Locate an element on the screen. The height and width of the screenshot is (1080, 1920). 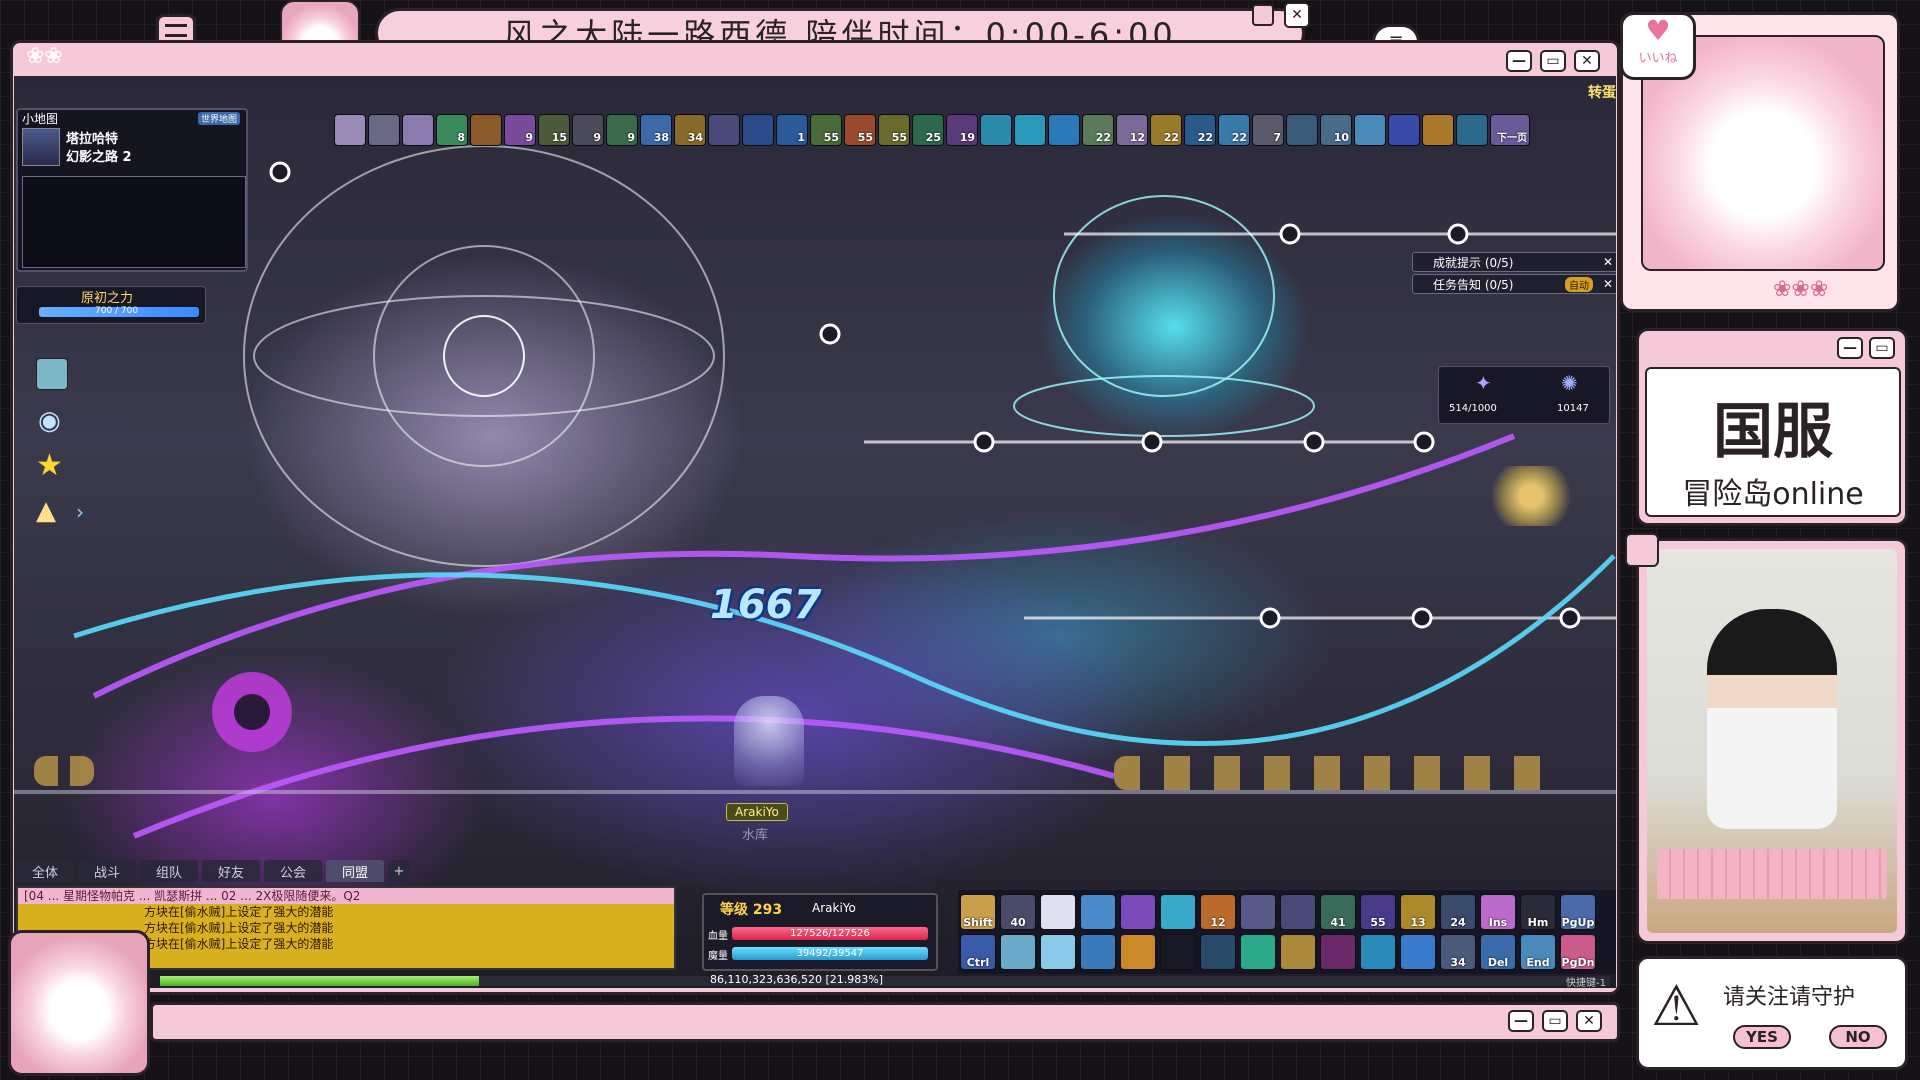
skill-slot: End is located at coordinates (1538, 952).